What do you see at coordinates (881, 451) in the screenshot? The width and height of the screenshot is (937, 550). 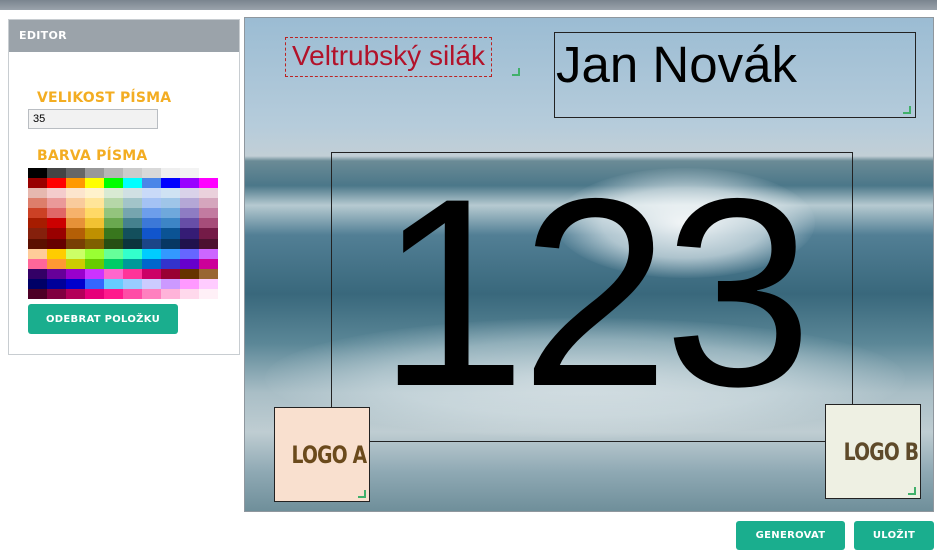 I see `logo-b: LOGO B` at bounding box center [881, 451].